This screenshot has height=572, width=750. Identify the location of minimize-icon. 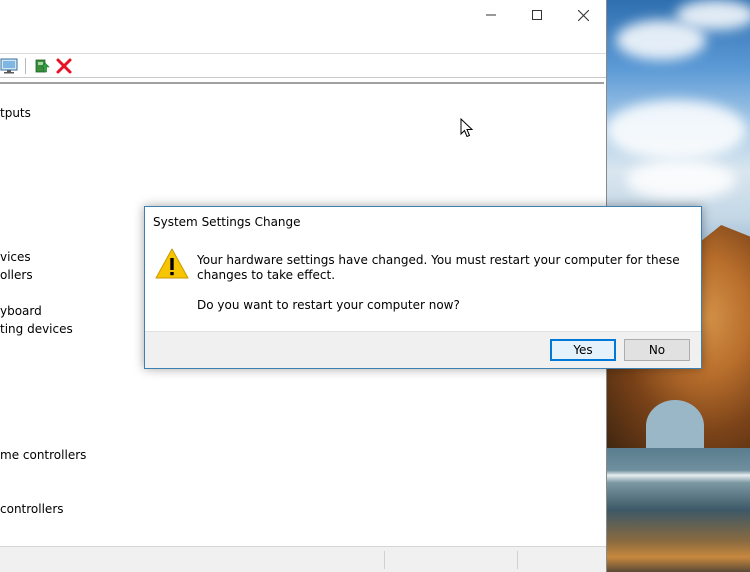
(491, 15).